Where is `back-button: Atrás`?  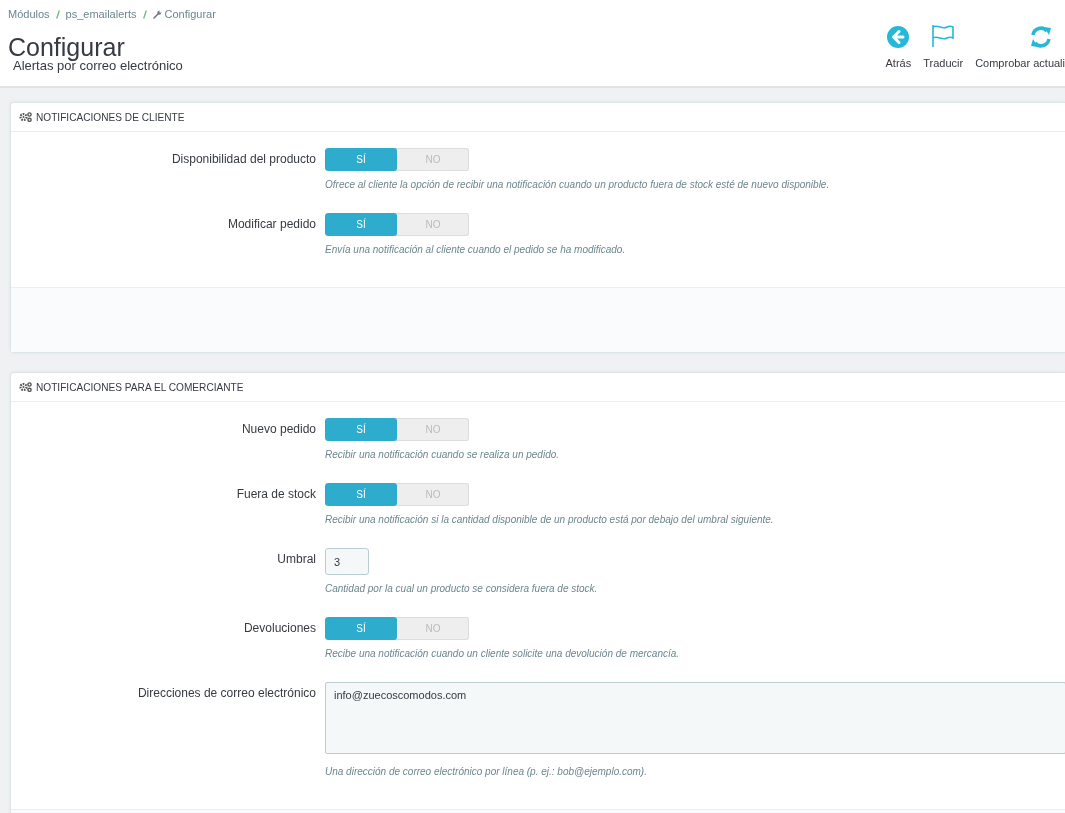 back-button: Atrás is located at coordinates (898, 45).